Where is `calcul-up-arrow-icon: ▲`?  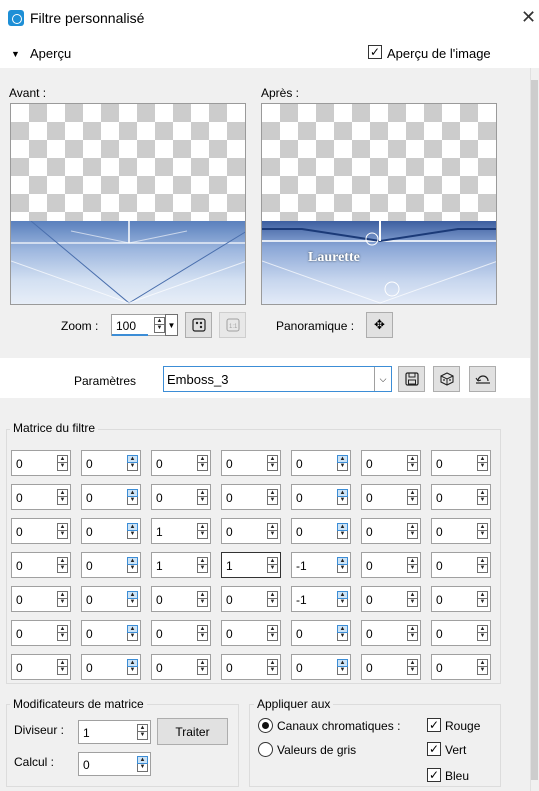
calcul-up-arrow-icon: ▲ is located at coordinates (142, 760).